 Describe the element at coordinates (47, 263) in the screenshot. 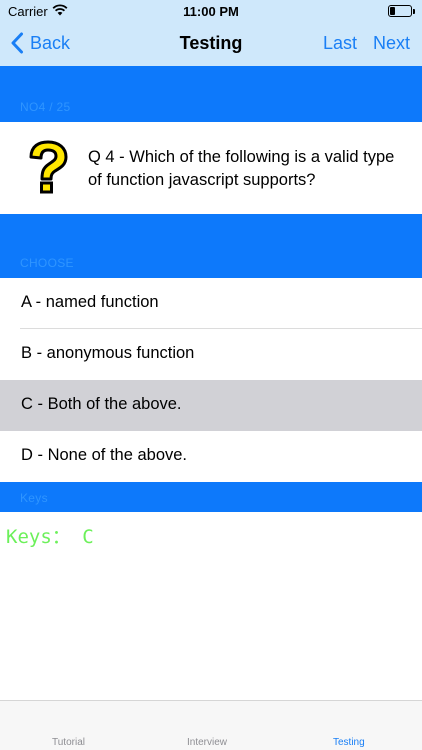

I see `choose-label: CHOOSE` at that location.